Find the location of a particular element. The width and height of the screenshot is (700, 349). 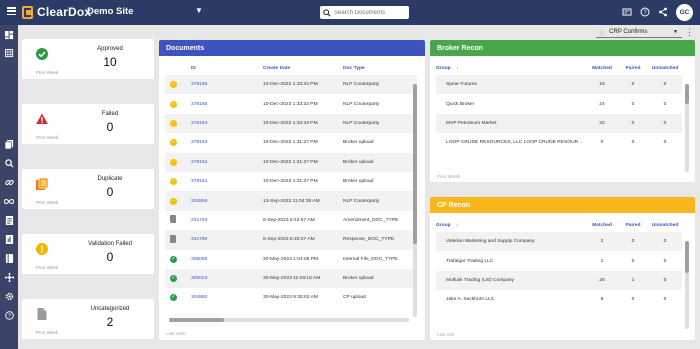

search-icon is located at coordinates (9, 164).